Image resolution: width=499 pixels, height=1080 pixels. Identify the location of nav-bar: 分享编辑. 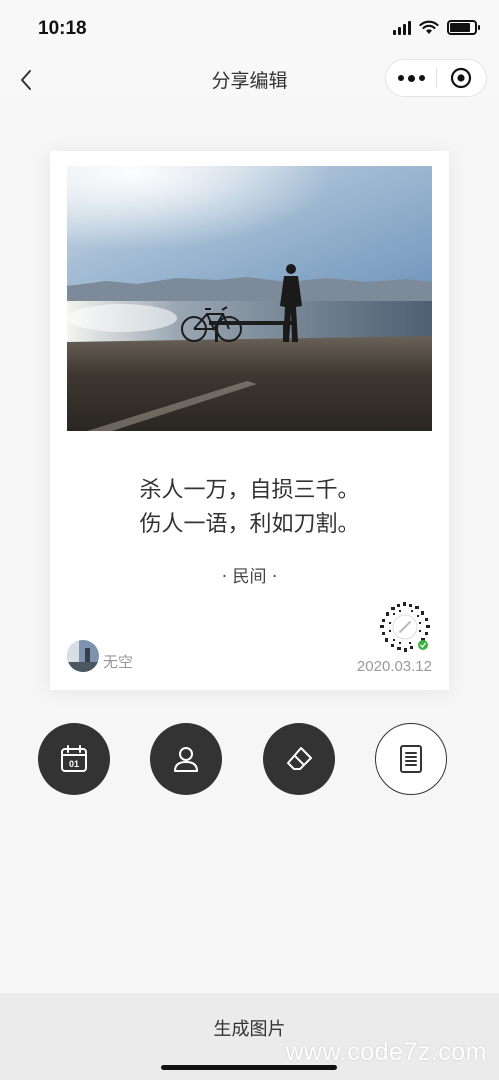
(249, 80).